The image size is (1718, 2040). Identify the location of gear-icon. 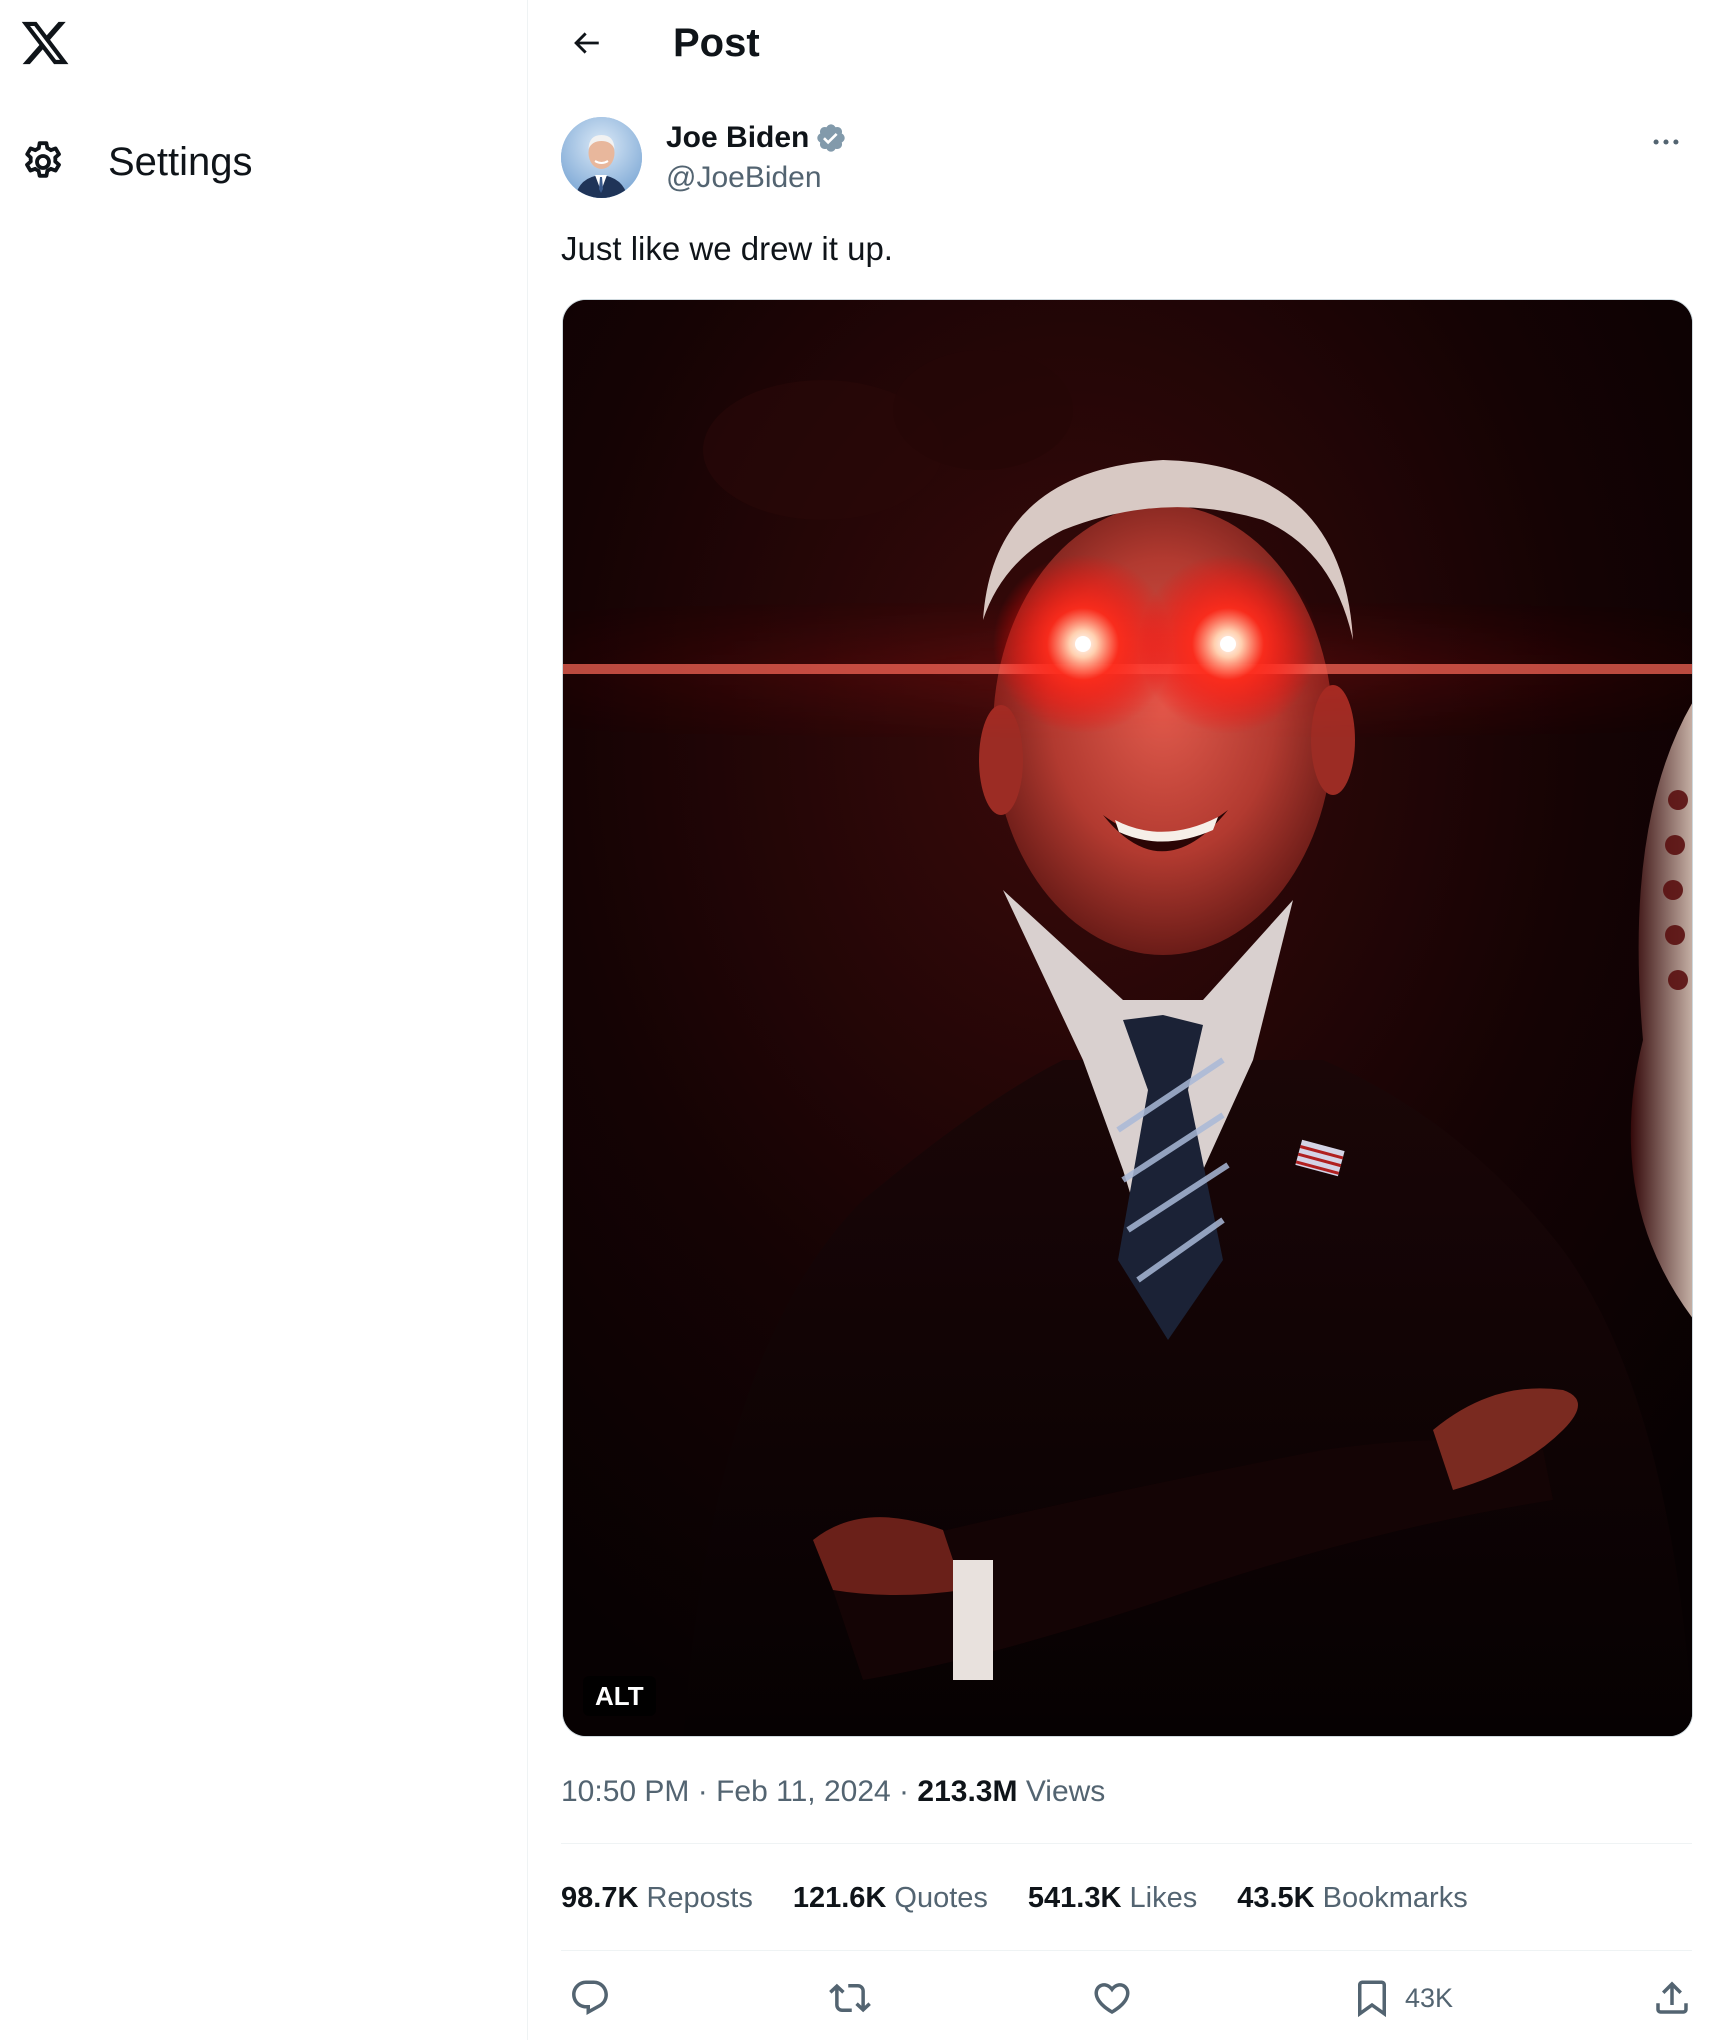
(43, 162).